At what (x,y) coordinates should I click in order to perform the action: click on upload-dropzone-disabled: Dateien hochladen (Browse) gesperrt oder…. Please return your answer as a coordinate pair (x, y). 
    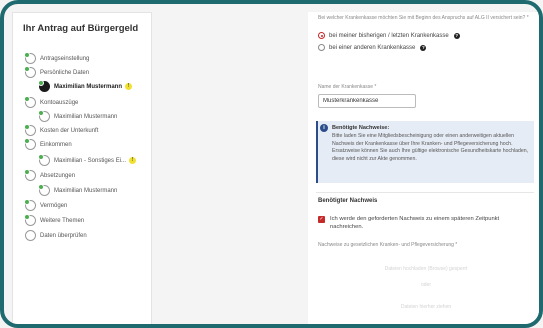
    Looking at the image, I should click on (426, 287).